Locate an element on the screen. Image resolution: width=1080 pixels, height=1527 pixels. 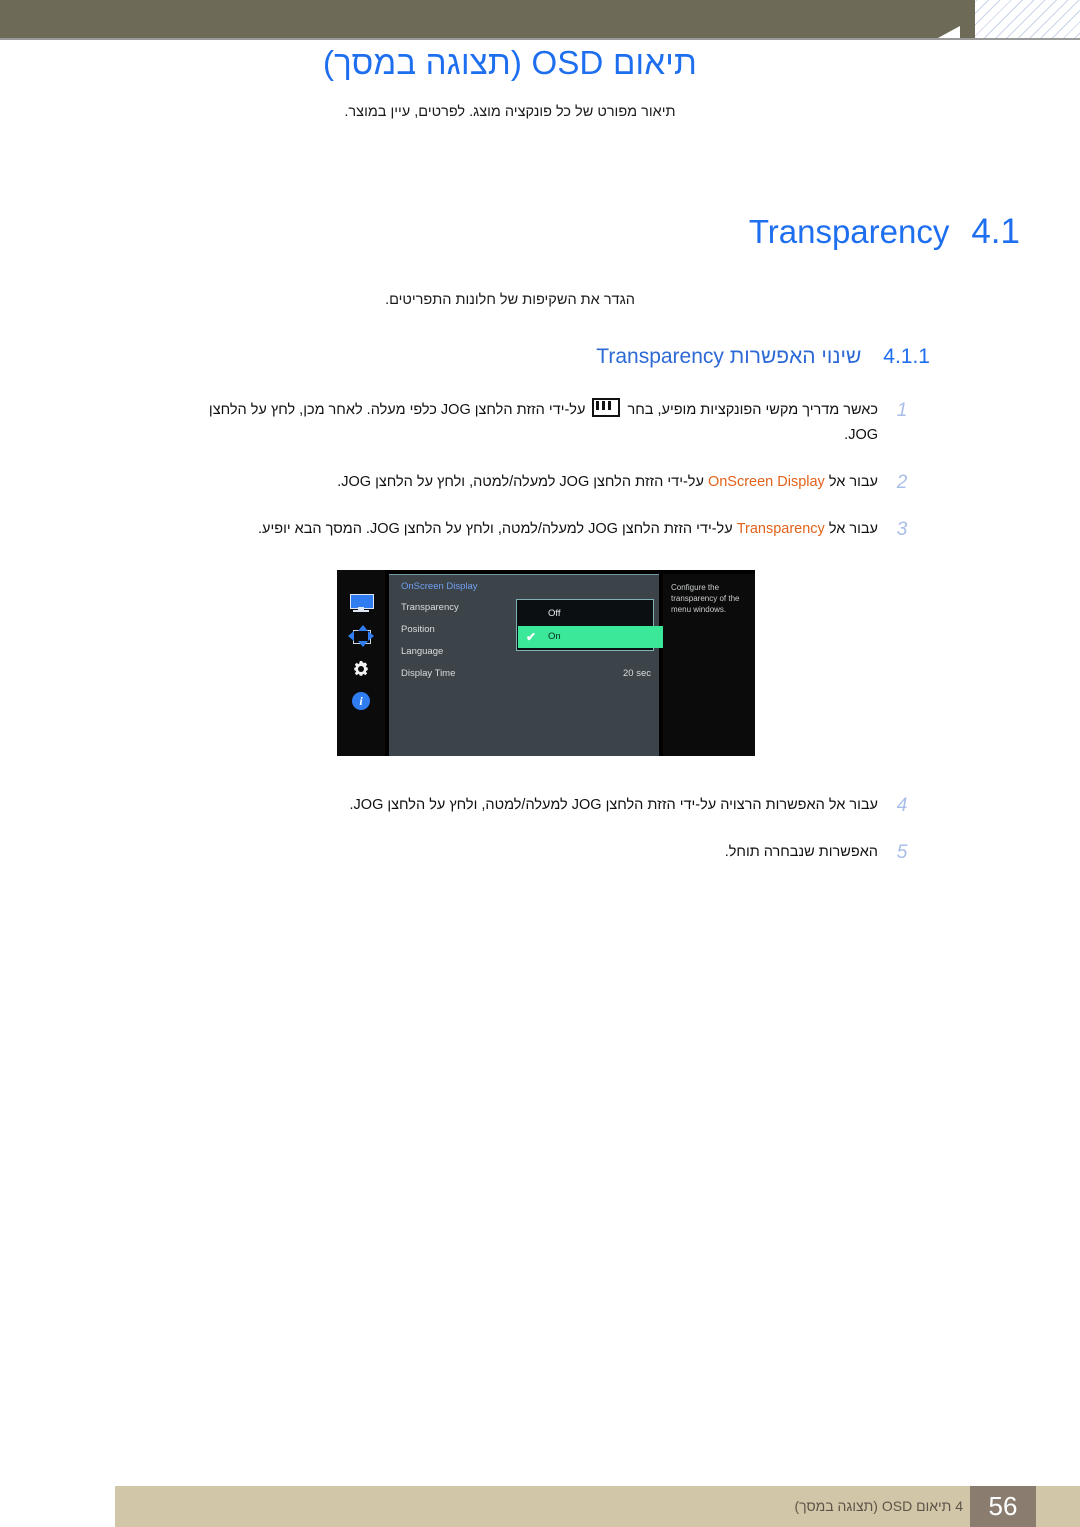
osd-menu-item-transparency: Transparency is located at coordinates (430, 607).